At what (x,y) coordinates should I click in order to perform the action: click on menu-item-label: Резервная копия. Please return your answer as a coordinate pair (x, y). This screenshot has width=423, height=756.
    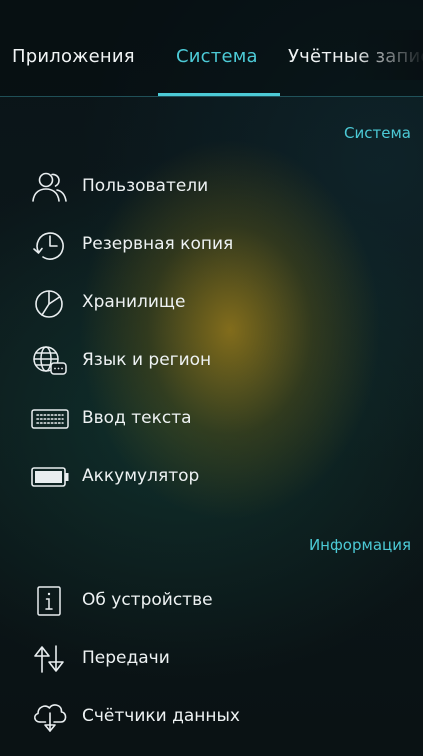
    Looking at the image, I should click on (158, 244).